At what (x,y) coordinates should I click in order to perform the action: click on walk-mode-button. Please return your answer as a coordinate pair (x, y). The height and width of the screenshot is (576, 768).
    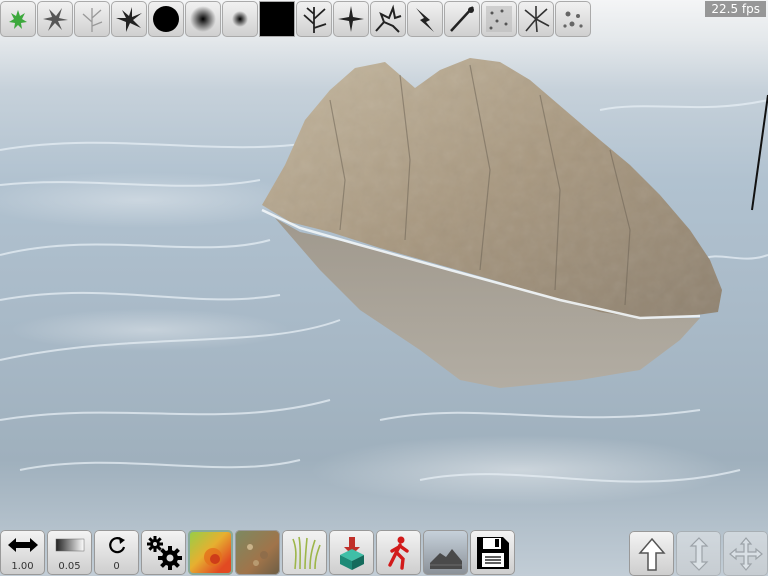
    Looking at the image, I should click on (398, 552).